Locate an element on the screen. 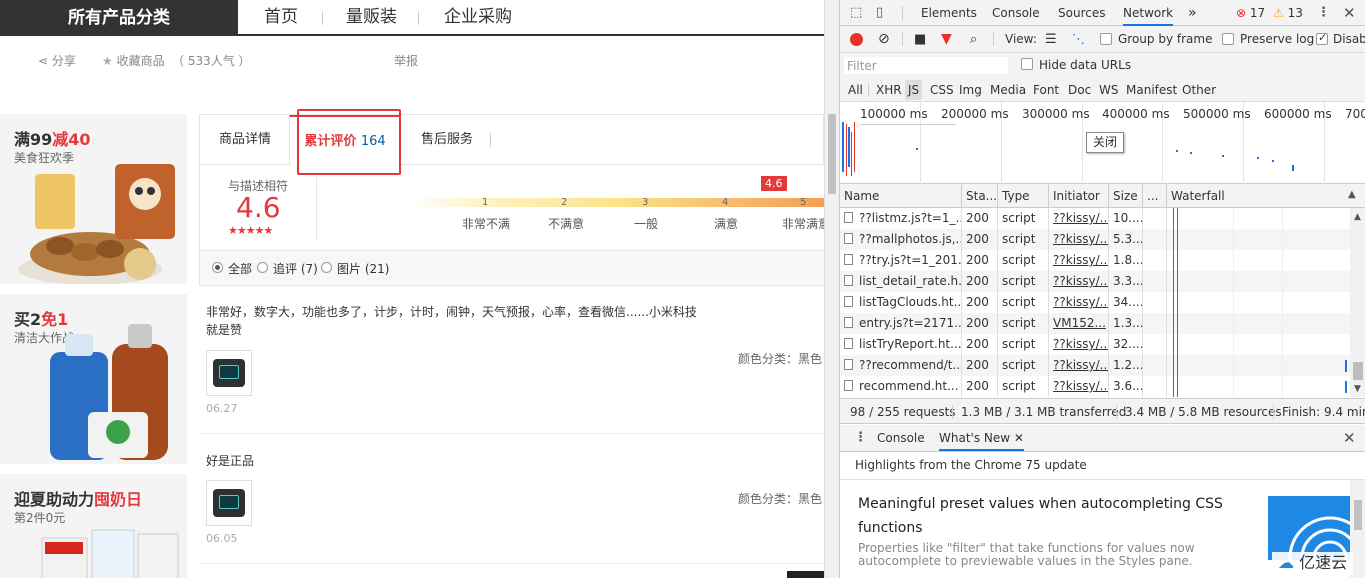 The height and width of the screenshot is (578, 1365). inspect-icon: ⬚ is located at coordinates (856, 13).